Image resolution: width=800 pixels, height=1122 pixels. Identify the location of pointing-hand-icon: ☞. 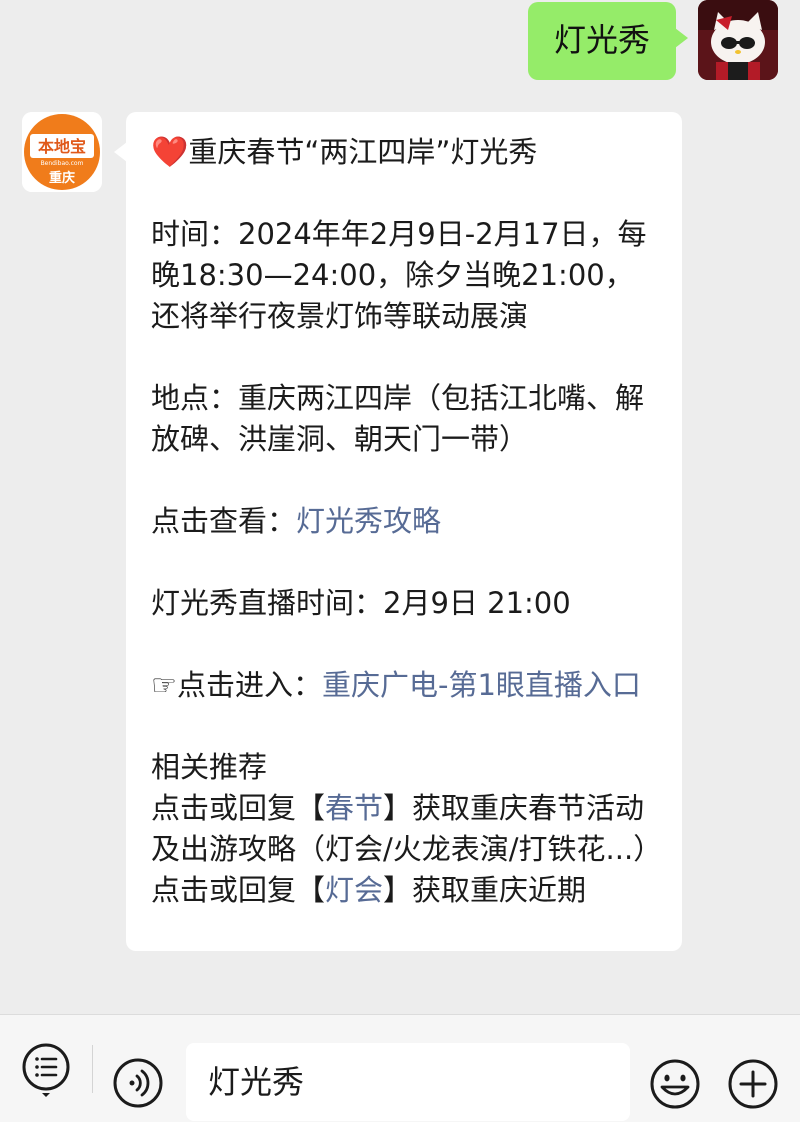
(164, 685).